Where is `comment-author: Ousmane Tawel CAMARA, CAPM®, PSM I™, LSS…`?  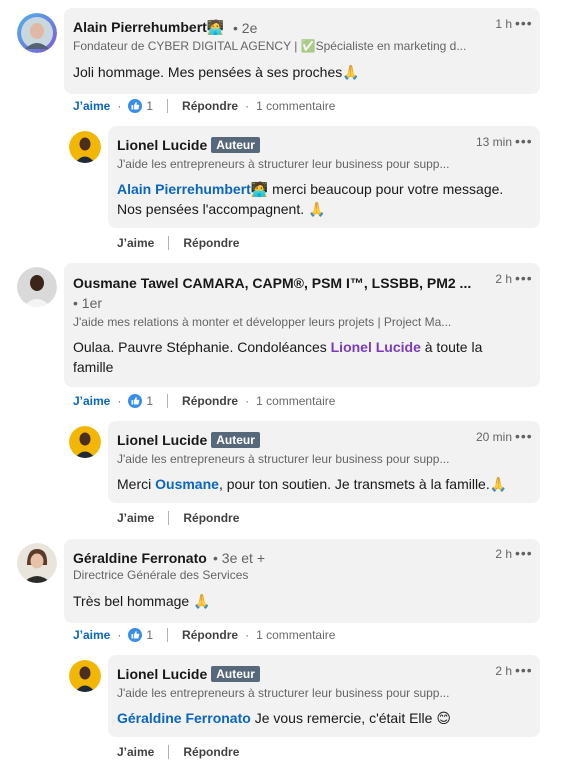 comment-author: Ousmane Tawel CAMARA, CAPM®, PSM I™, LSS… is located at coordinates (272, 283).